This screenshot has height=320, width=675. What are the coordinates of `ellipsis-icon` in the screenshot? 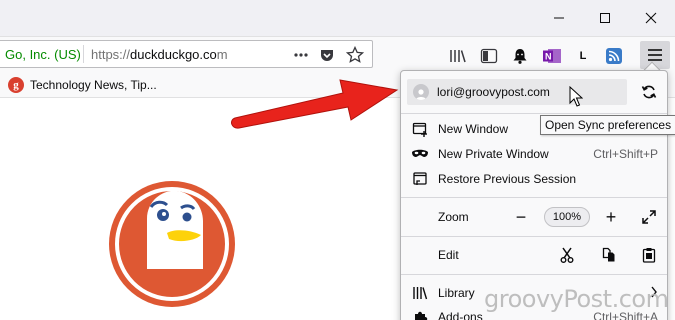 It's located at (301, 55).